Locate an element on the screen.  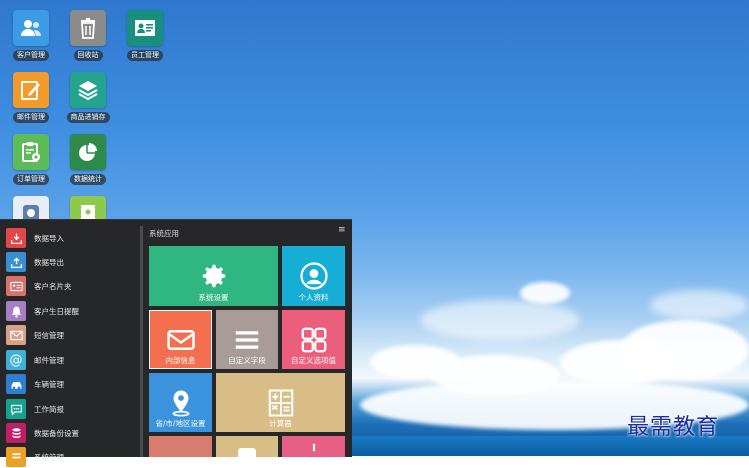
tile-calculator: 计算器 is located at coordinates (280, 402).